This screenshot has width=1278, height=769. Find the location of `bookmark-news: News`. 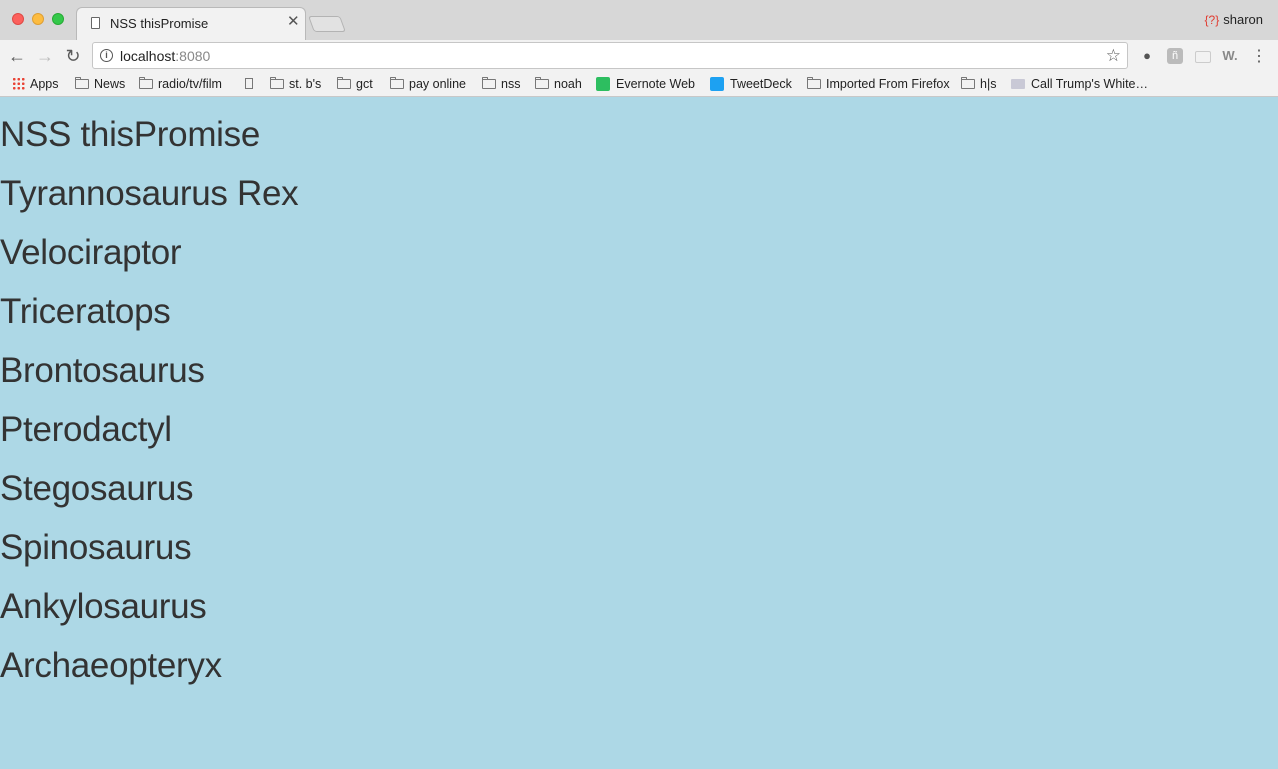

bookmark-news: News is located at coordinates (100, 84).